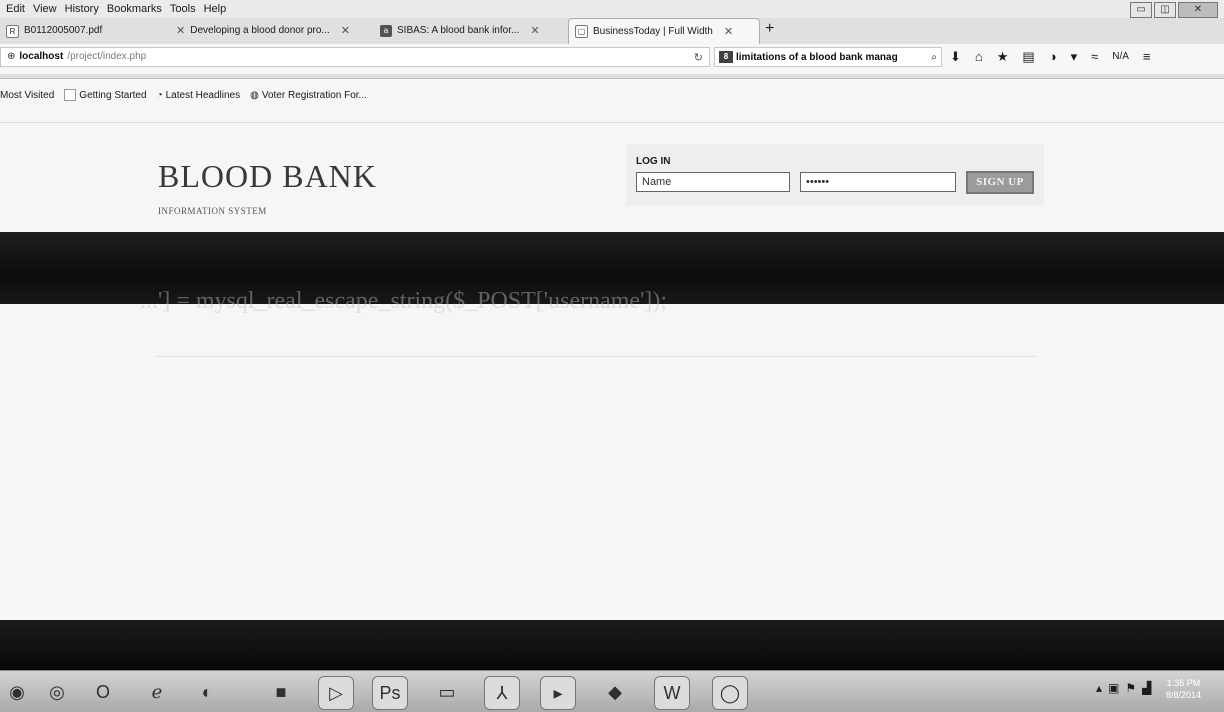  Describe the element at coordinates (1198, 10) in the screenshot. I see `close-window-button: ✕` at that location.